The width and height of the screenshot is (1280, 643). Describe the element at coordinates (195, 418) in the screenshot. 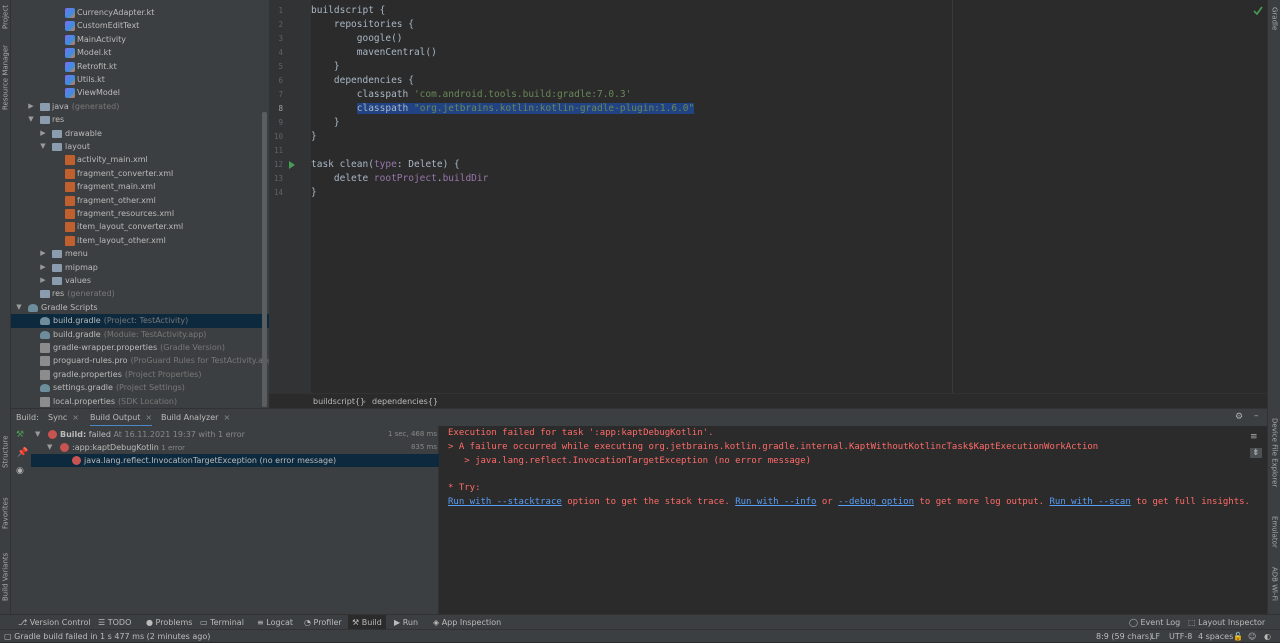

I see `tab-build-analyzer: Build Analyzer ×` at that location.